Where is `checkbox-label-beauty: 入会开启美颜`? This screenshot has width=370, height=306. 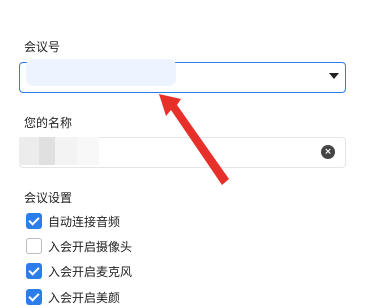 checkbox-label-beauty: 入会开启美颜 is located at coordinates (84, 297).